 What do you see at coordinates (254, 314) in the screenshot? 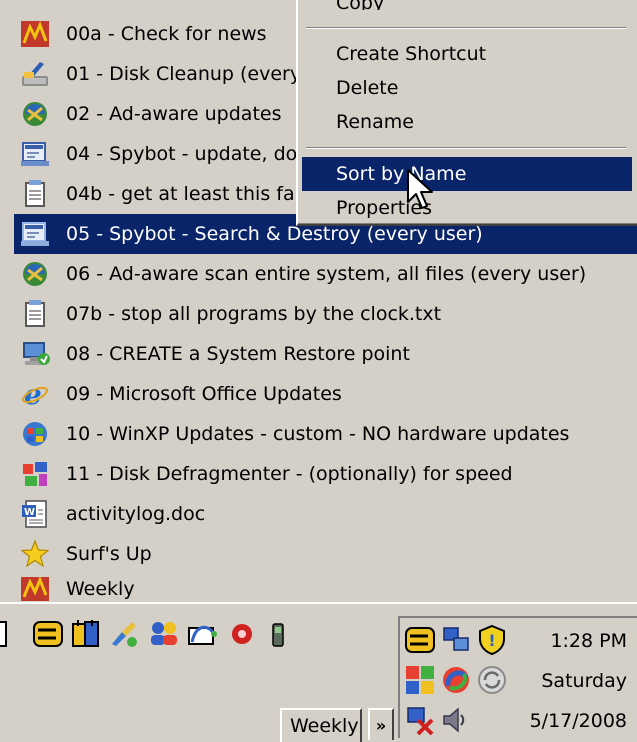
I see `menu-item-label: 07b - stop all programs by the clock.txt` at bounding box center [254, 314].